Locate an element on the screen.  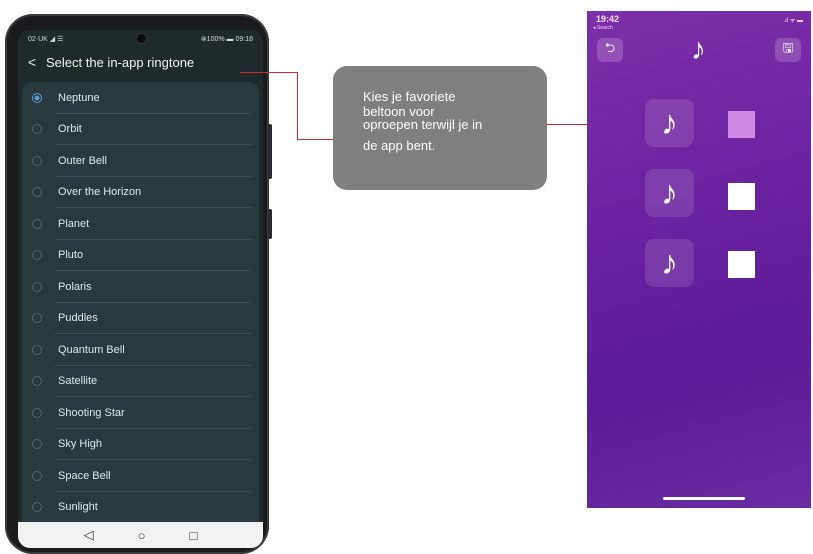
nav-home-icon: ○ is located at coordinates (142, 535).